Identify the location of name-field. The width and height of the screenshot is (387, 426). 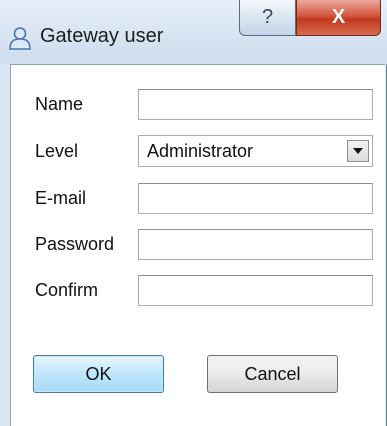
(255, 104).